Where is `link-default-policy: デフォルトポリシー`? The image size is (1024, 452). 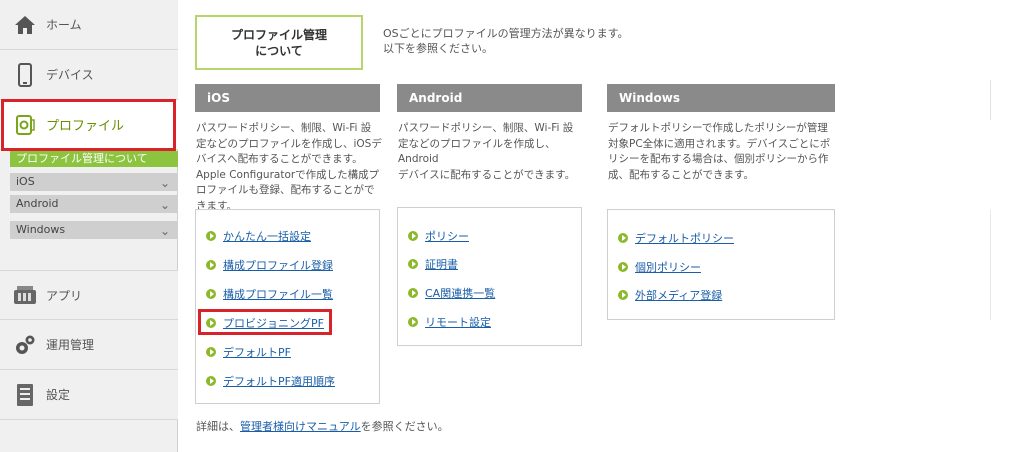
link-default-policy: デフォルトポリシー is located at coordinates (676, 238).